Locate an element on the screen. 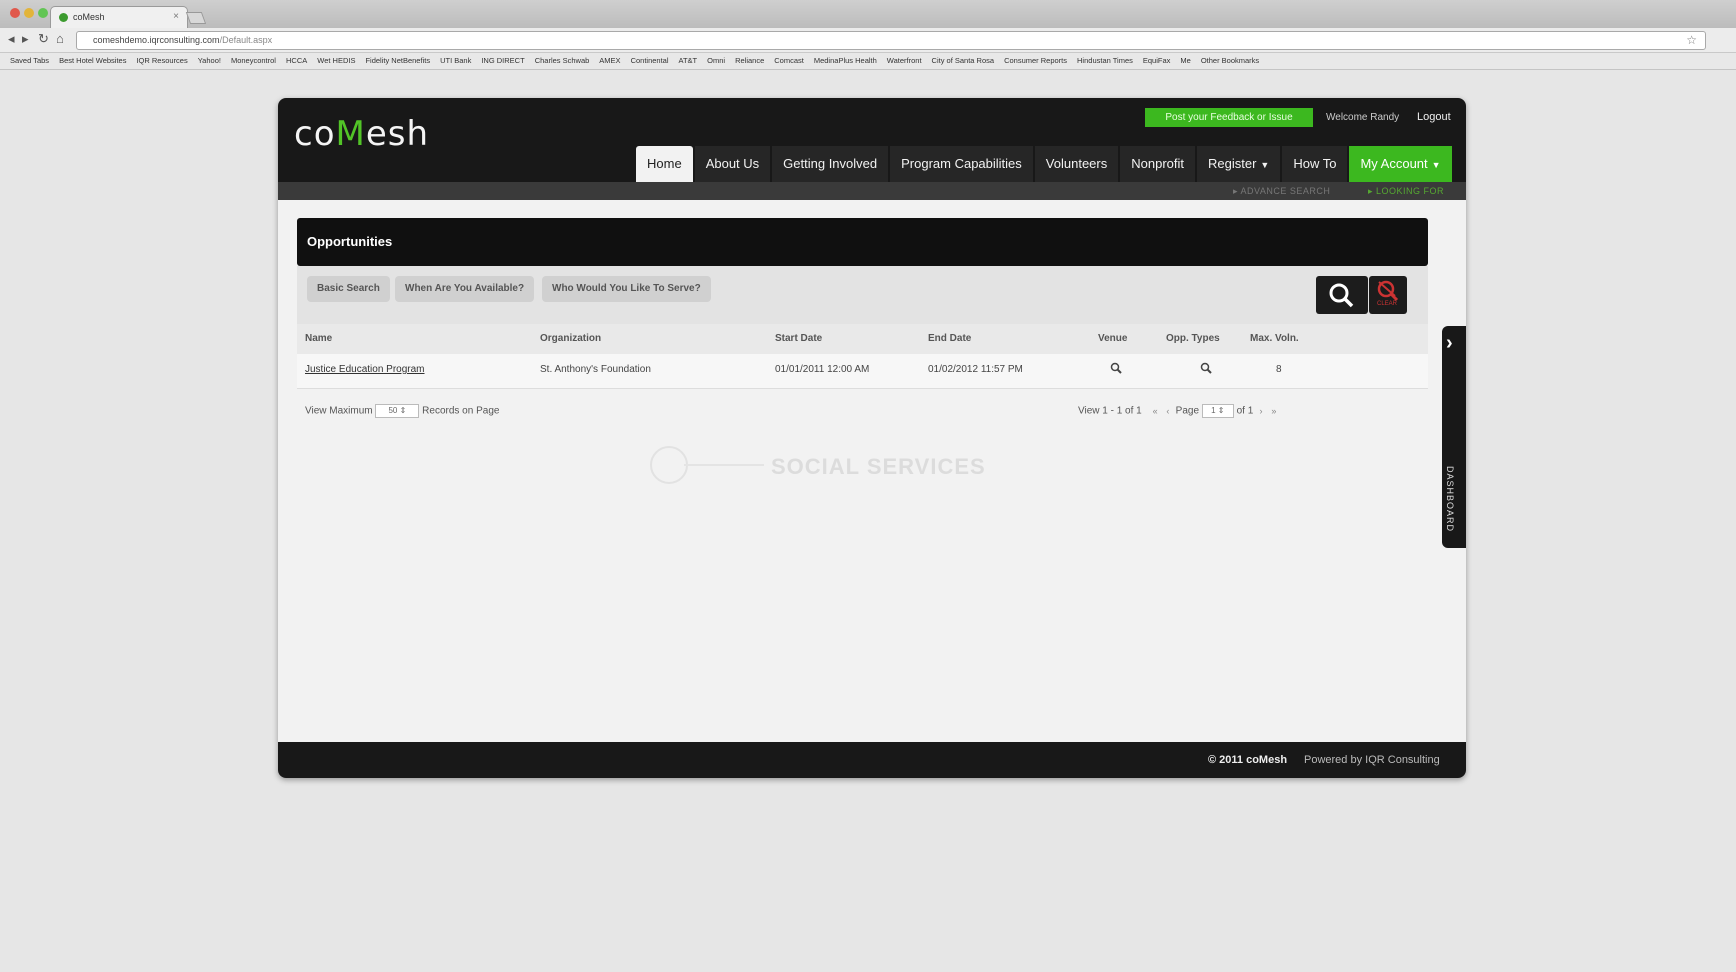 The width and height of the screenshot is (1736, 972). back-icon: ◂ is located at coordinates (11, 39).